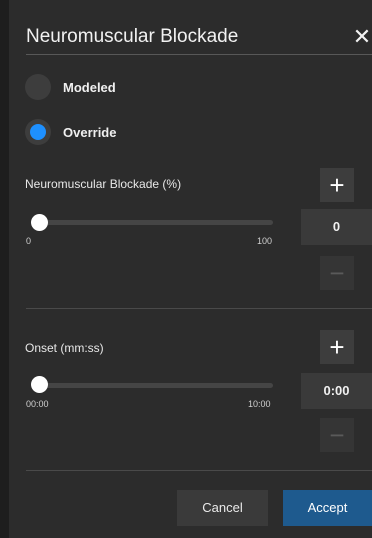 The image size is (372, 538). I want to click on blockade-min-label: 0, so click(29, 241).